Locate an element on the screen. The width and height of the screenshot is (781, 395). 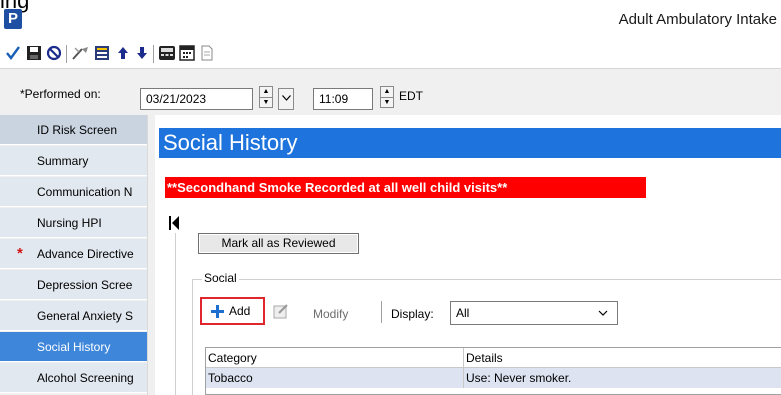
form-icon is located at coordinates (102, 53).